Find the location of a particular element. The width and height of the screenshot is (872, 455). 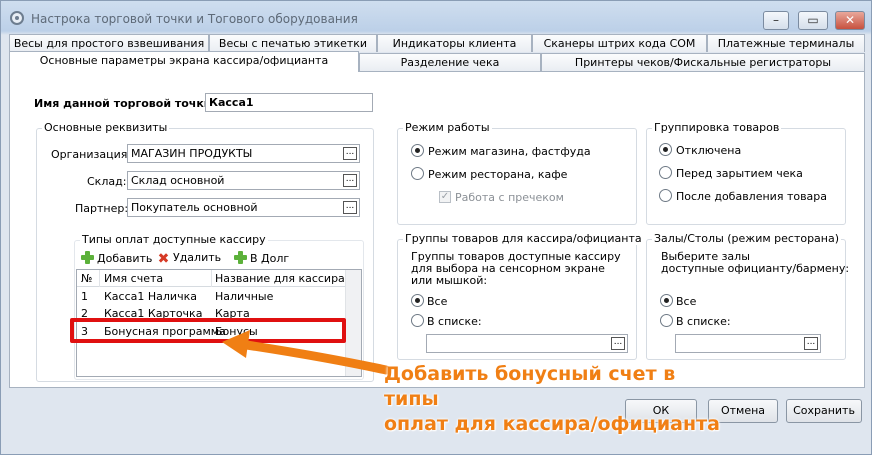

product-groups-list-label: В списке: is located at coordinates (454, 321).